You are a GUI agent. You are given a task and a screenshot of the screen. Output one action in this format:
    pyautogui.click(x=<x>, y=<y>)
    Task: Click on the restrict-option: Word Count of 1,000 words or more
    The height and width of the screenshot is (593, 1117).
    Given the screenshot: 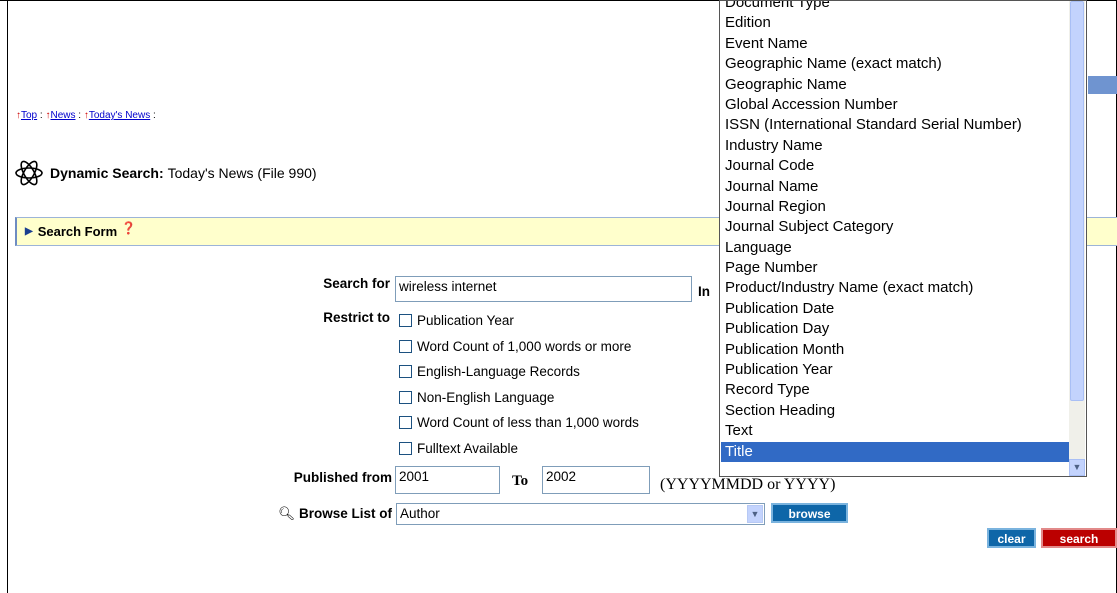 What is the action you would take?
    pyautogui.click(x=515, y=346)
    